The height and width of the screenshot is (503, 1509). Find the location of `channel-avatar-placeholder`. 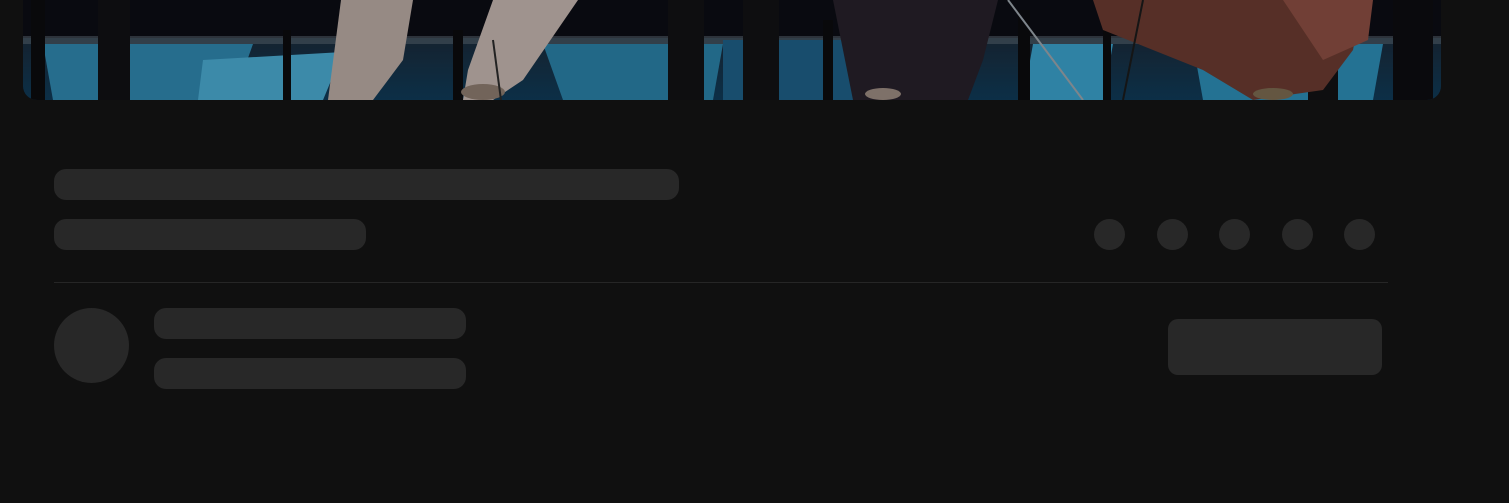

channel-avatar-placeholder is located at coordinates (91, 345).